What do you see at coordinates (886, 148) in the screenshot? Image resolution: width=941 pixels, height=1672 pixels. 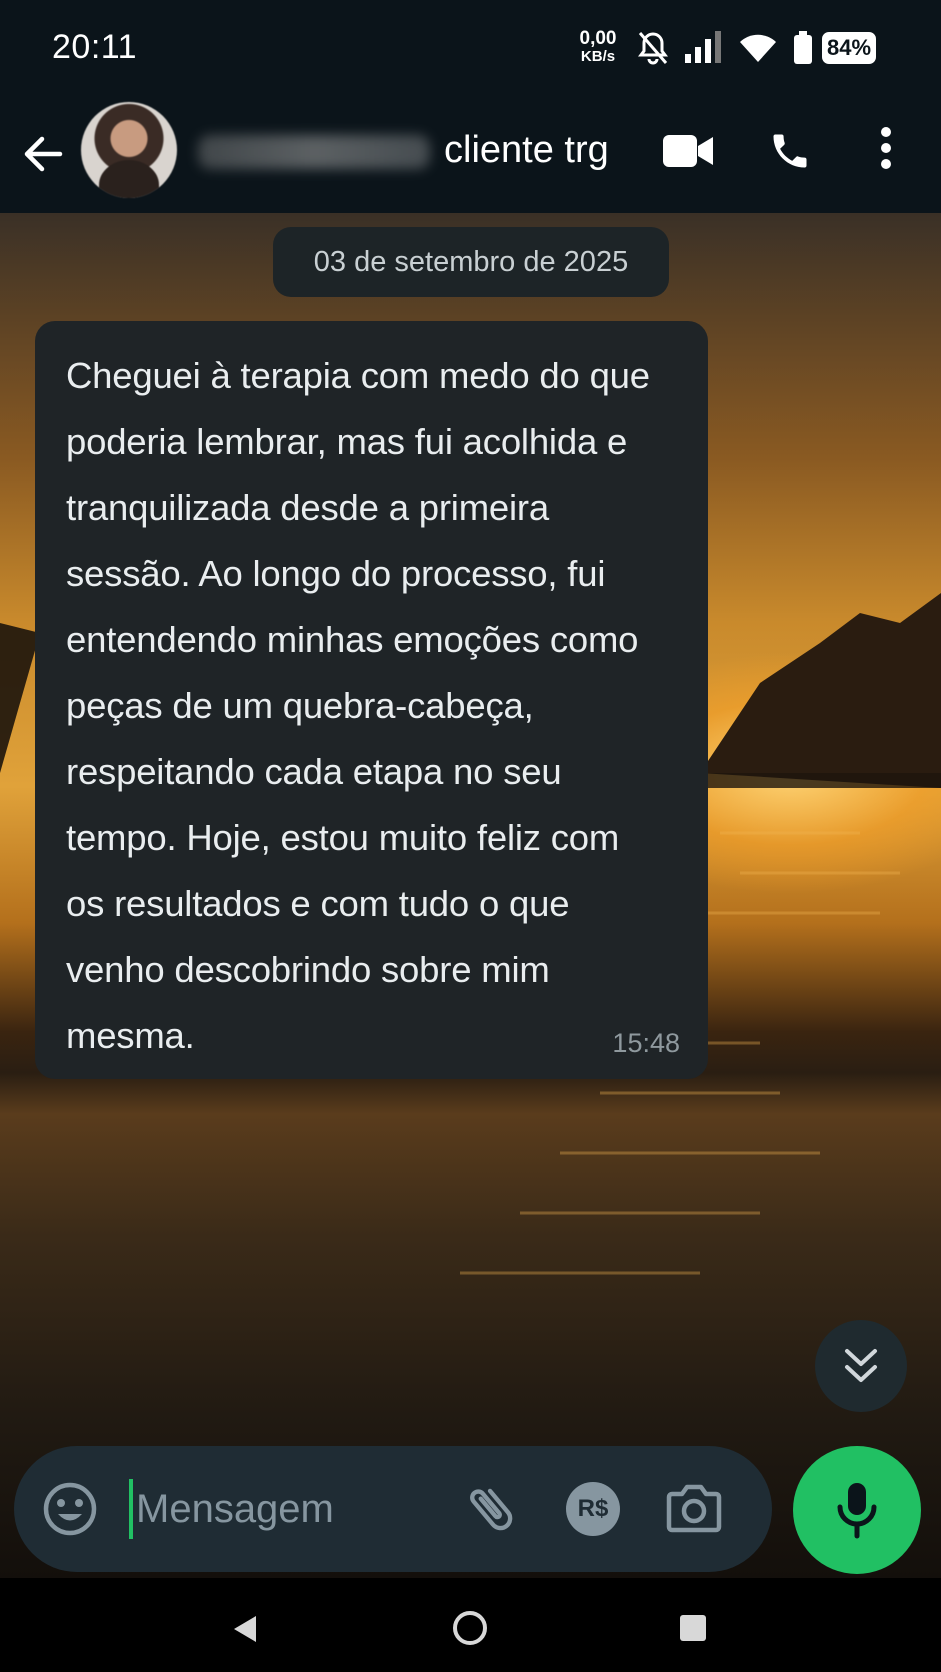 I see `more-options-icon` at bounding box center [886, 148].